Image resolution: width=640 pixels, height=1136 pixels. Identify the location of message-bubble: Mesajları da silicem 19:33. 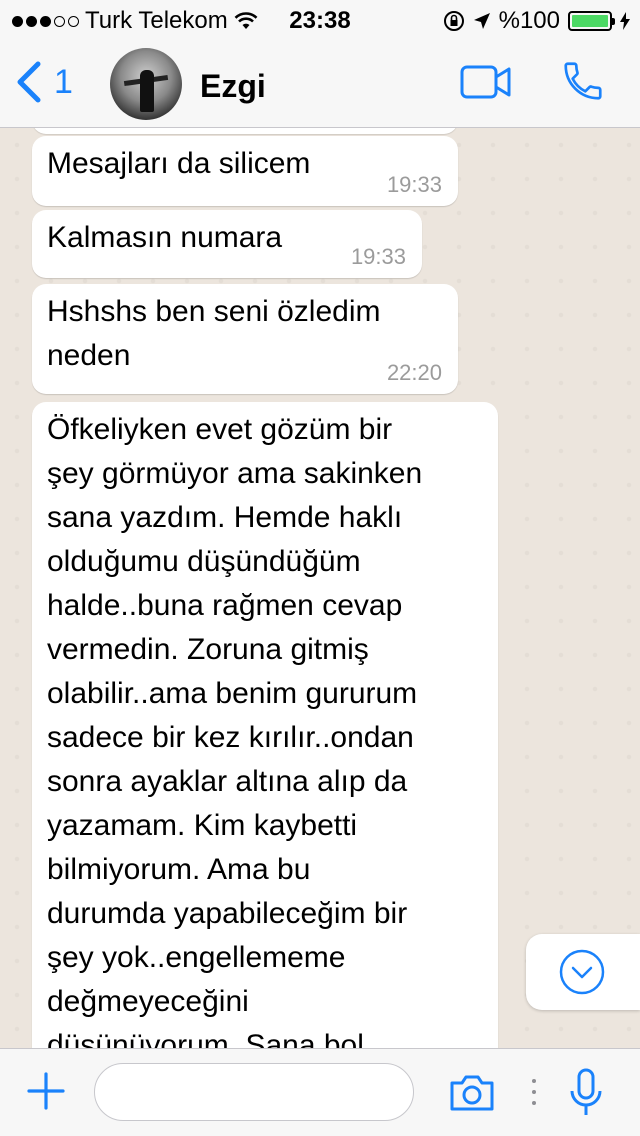
(245, 171).